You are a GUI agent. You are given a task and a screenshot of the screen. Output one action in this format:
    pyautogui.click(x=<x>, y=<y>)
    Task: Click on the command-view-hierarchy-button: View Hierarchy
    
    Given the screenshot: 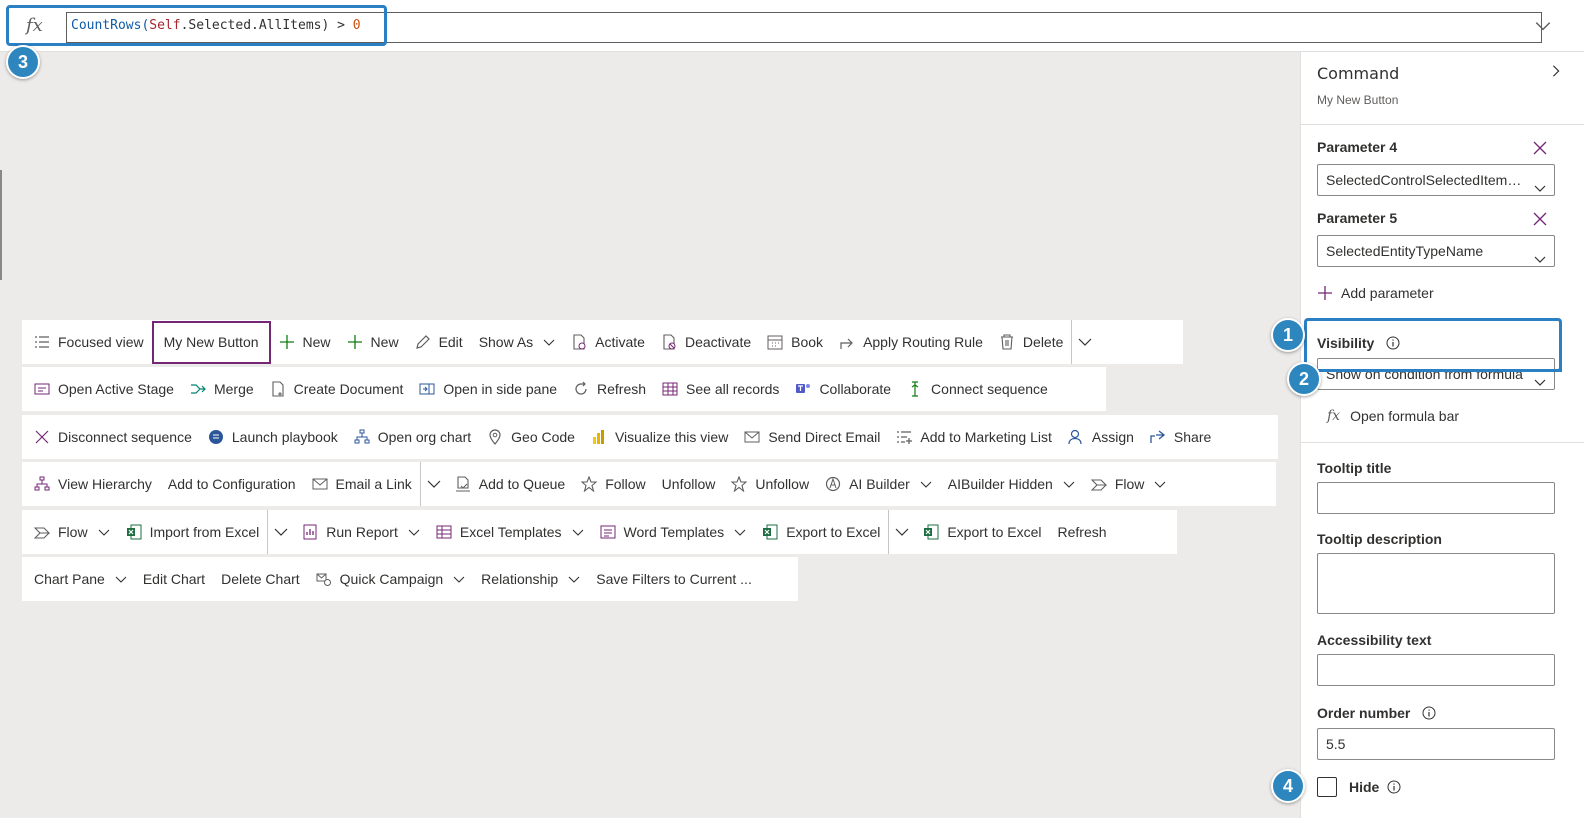 What is the action you would take?
    pyautogui.click(x=93, y=484)
    